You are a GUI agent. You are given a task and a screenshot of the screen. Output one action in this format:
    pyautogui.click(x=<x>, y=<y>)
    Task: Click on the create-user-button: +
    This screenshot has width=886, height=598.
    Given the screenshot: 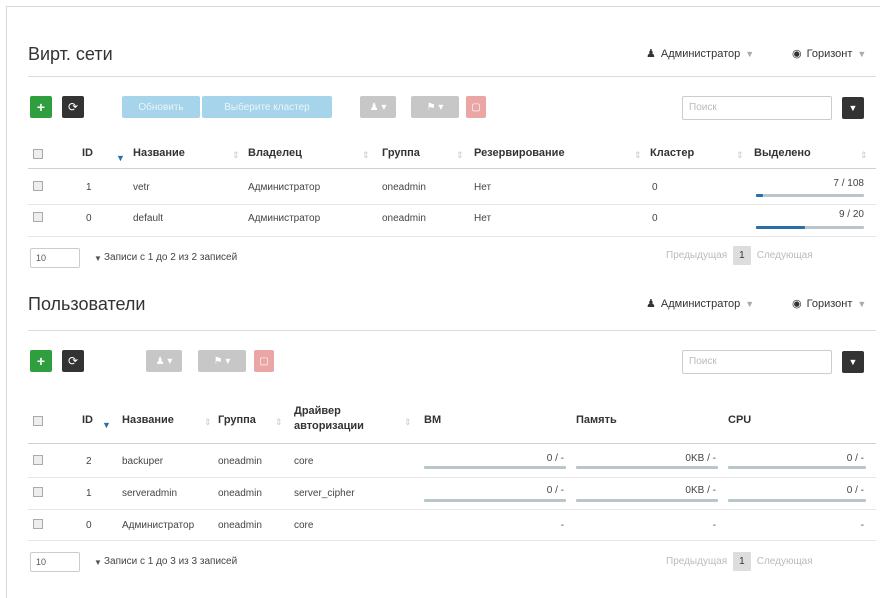 What is the action you would take?
    pyautogui.click(x=41, y=361)
    